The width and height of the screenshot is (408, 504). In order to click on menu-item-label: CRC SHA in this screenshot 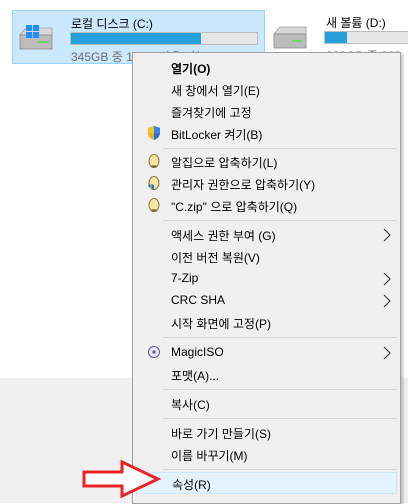, I will do `click(198, 300)`.